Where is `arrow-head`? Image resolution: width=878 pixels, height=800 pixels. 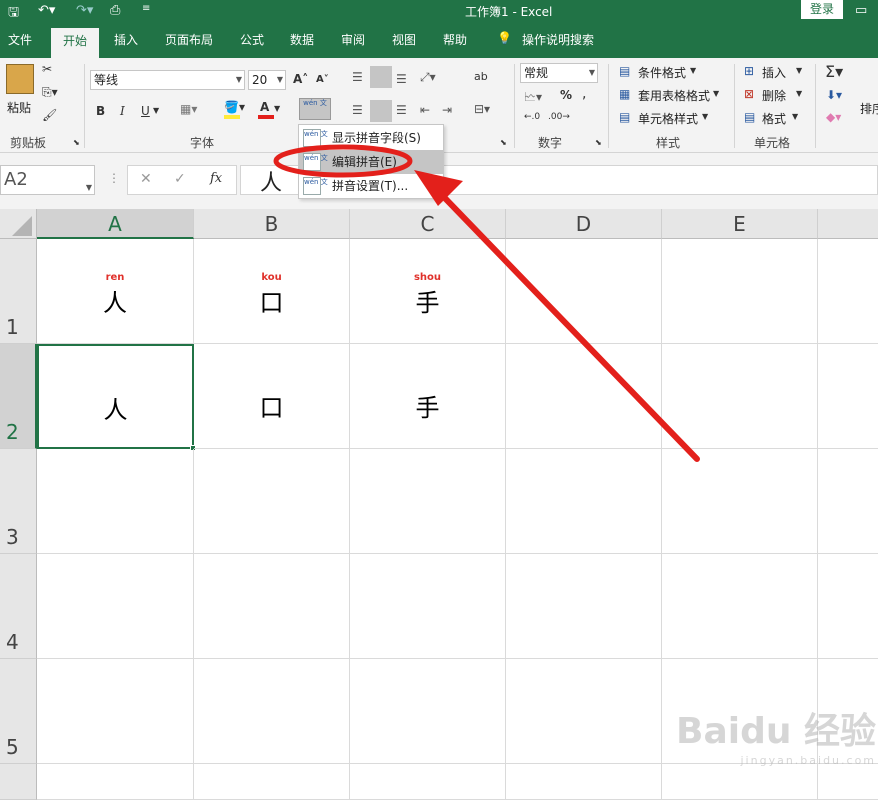 arrow-head is located at coordinates (438, 188).